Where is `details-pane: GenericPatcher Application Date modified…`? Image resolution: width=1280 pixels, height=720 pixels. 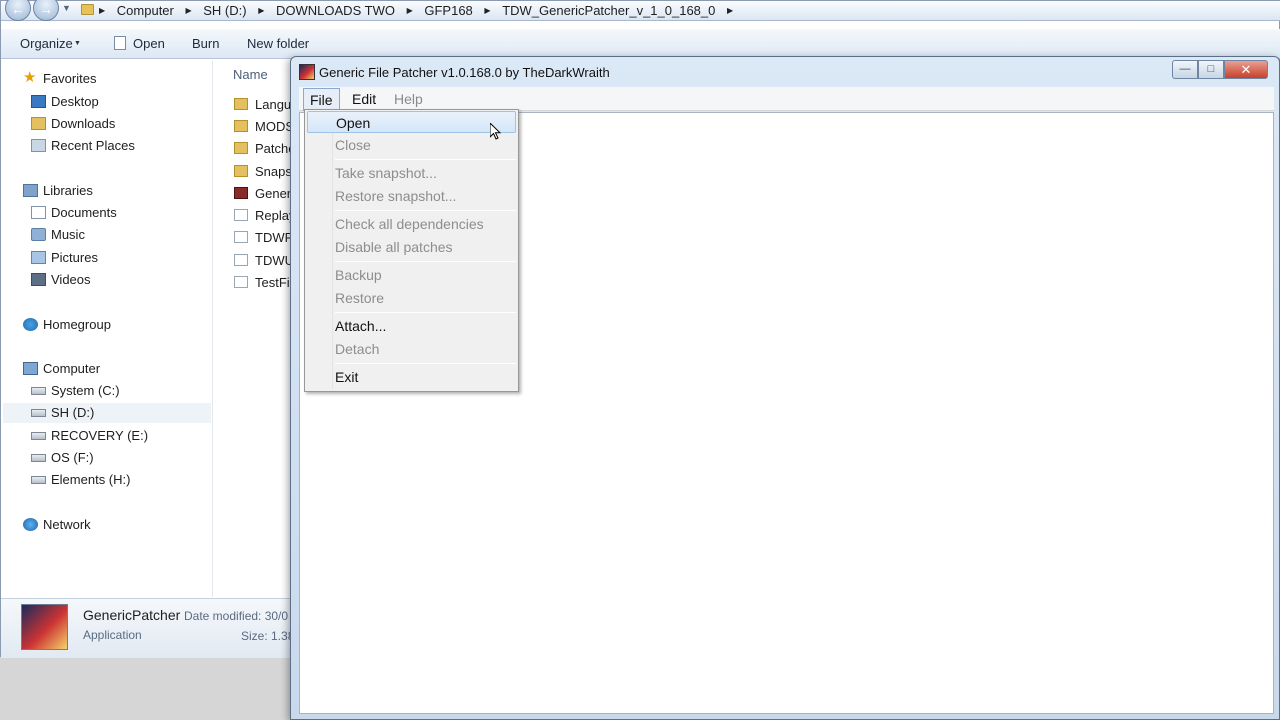 details-pane: GenericPatcher Application Date modified… is located at coordinates (147, 628).